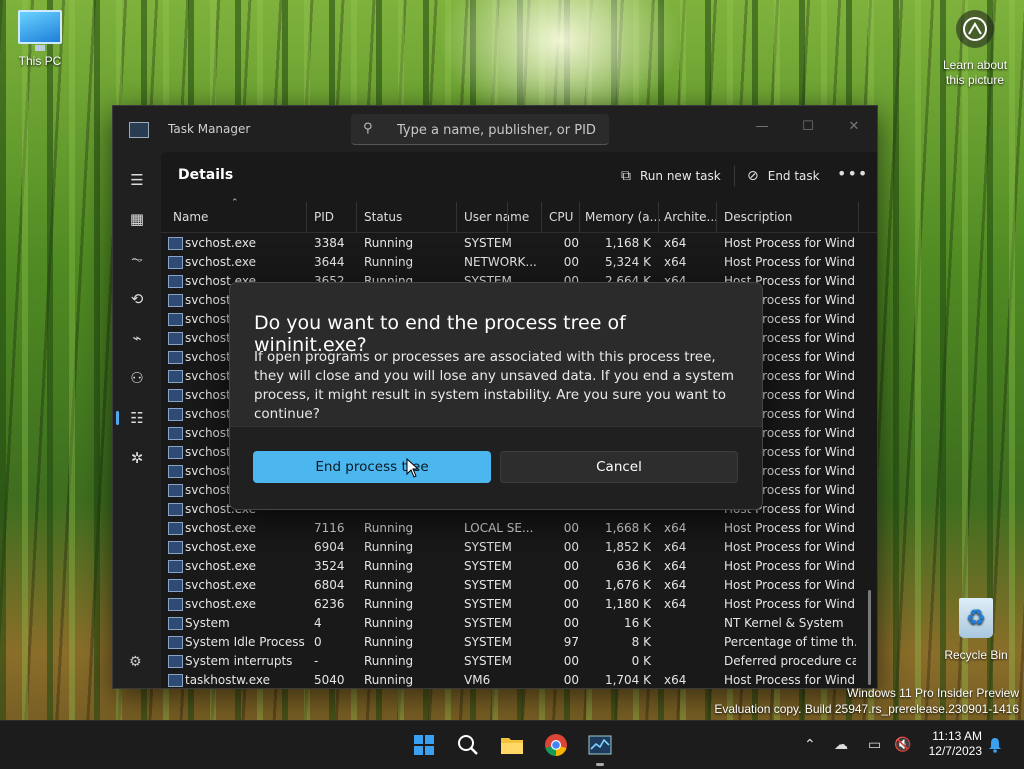 The image size is (1024, 769). I want to click on title-bar: Task Manager ⚲ — ☐ ✕, so click(495, 129).